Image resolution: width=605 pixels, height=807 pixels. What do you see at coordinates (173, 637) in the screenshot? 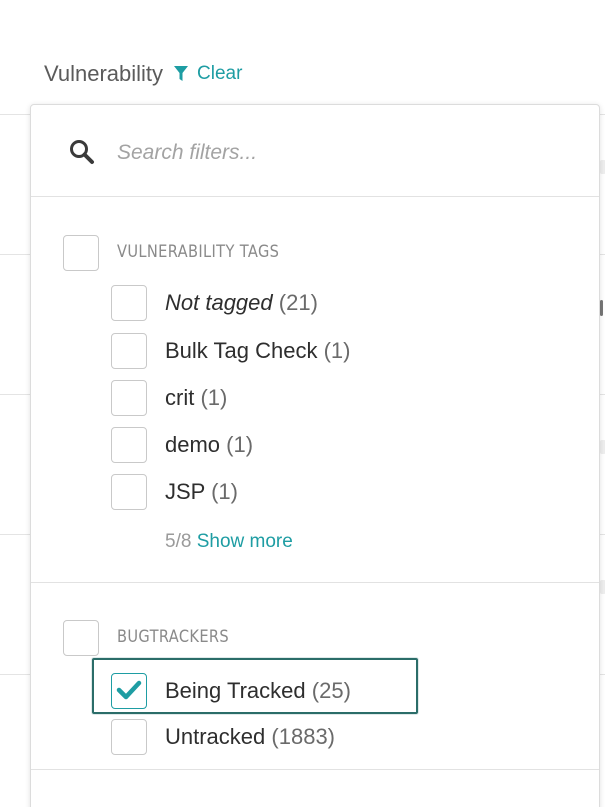
I see `group-label-bugtrackers: BUGTRACKERS` at bounding box center [173, 637].